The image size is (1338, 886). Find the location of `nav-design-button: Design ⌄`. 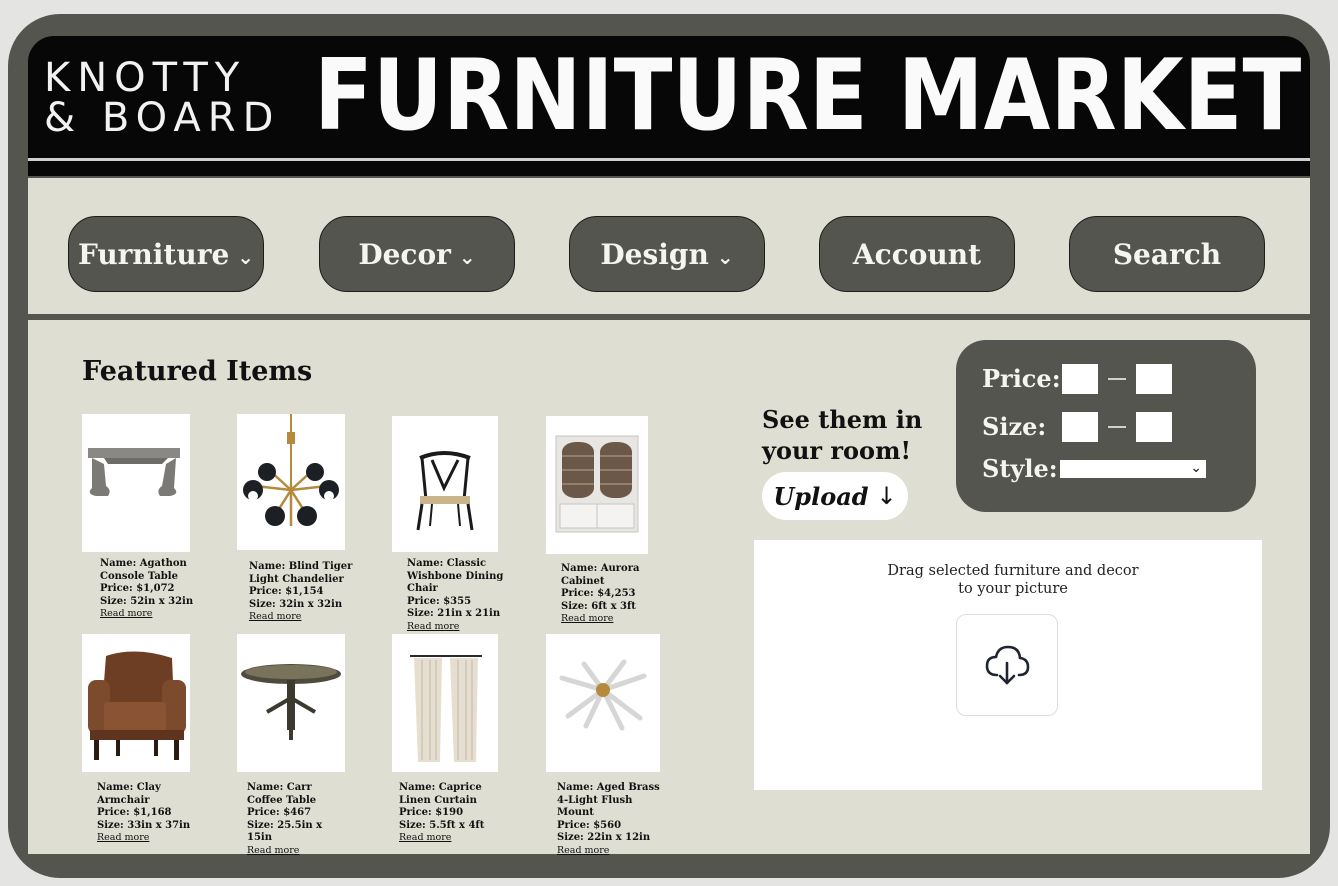

nav-design-button: Design ⌄ is located at coordinates (667, 254).